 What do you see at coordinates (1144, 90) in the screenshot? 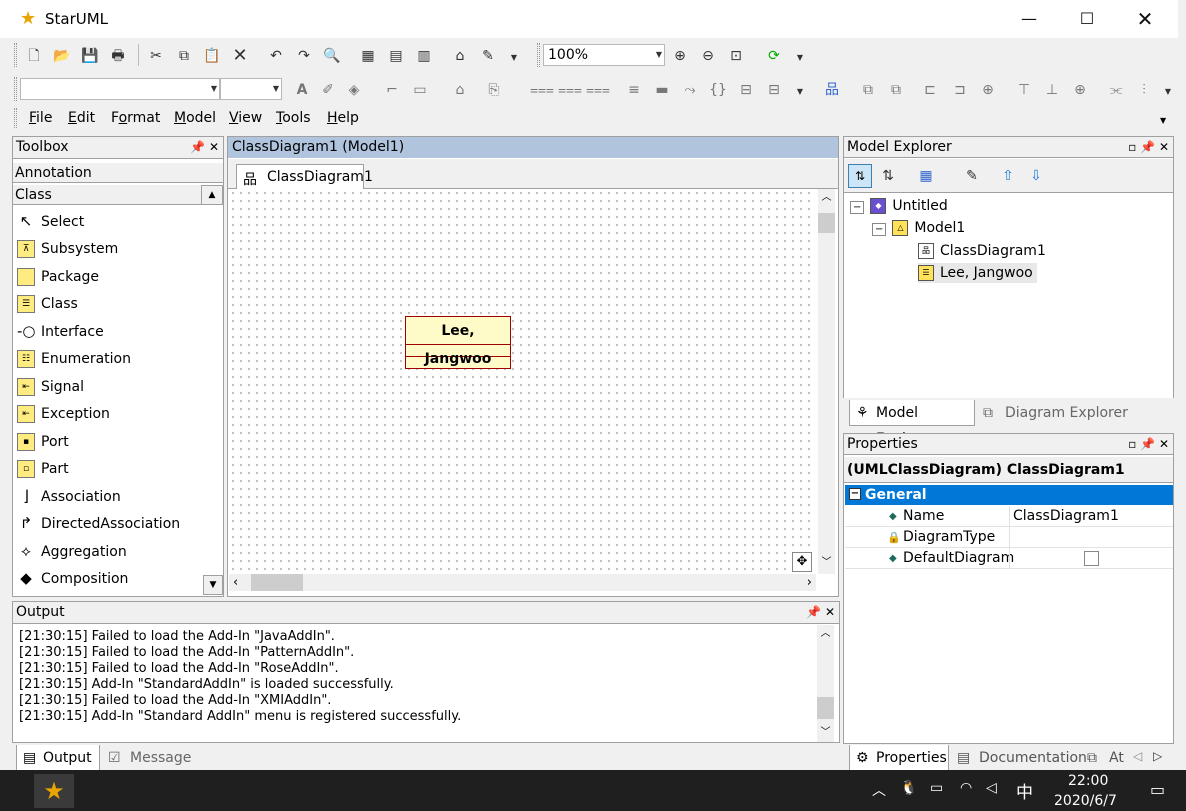
I see `distribute-v-icon: ⫶` at bounding box center [1144, 90].